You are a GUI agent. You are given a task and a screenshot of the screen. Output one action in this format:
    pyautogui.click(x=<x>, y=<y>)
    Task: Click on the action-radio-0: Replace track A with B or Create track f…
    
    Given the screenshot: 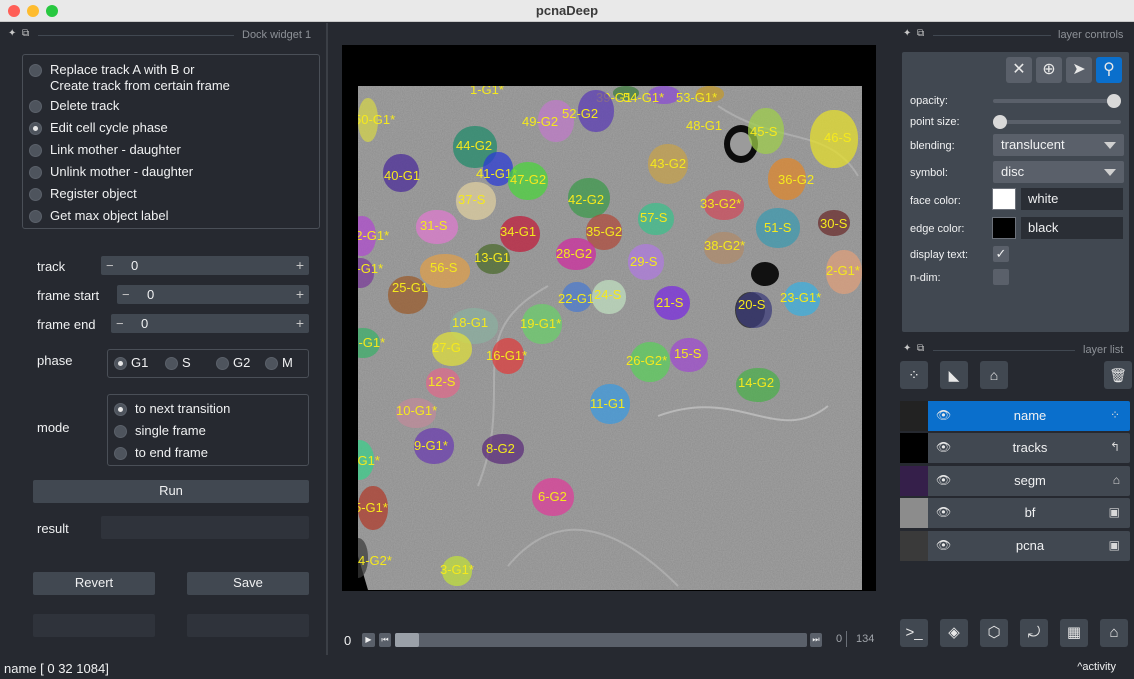 What is the action you would take?
    pyautogui.click(x=129, y=78)
    